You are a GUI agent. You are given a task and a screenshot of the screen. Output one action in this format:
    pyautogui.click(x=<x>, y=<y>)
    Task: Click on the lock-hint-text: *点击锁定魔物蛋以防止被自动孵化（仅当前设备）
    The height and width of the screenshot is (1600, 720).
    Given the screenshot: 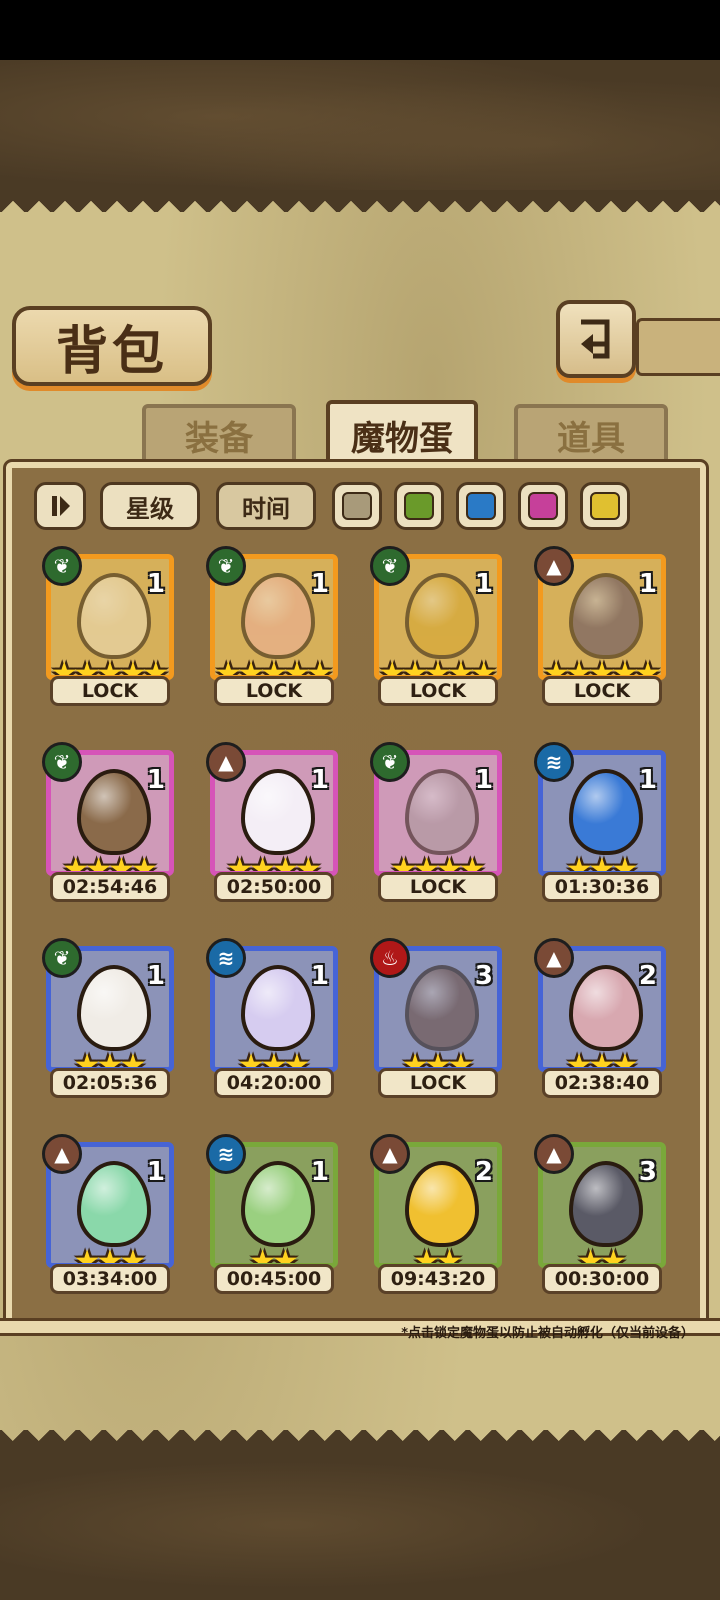 What is the action you would take?
    pyautogui.click(x=547, y=1333)
    